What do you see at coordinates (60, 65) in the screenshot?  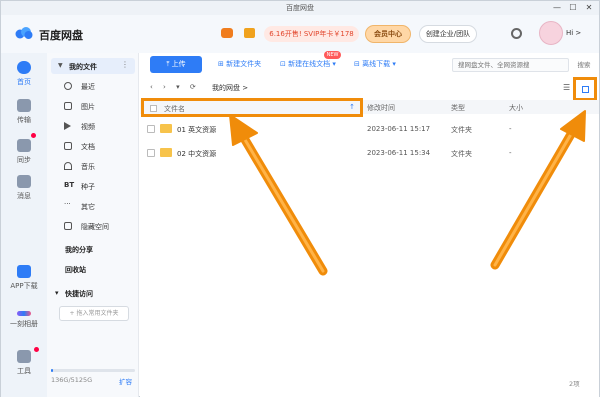 I see `chevron-down-icon: ▼` at bounding box center [60, 65].